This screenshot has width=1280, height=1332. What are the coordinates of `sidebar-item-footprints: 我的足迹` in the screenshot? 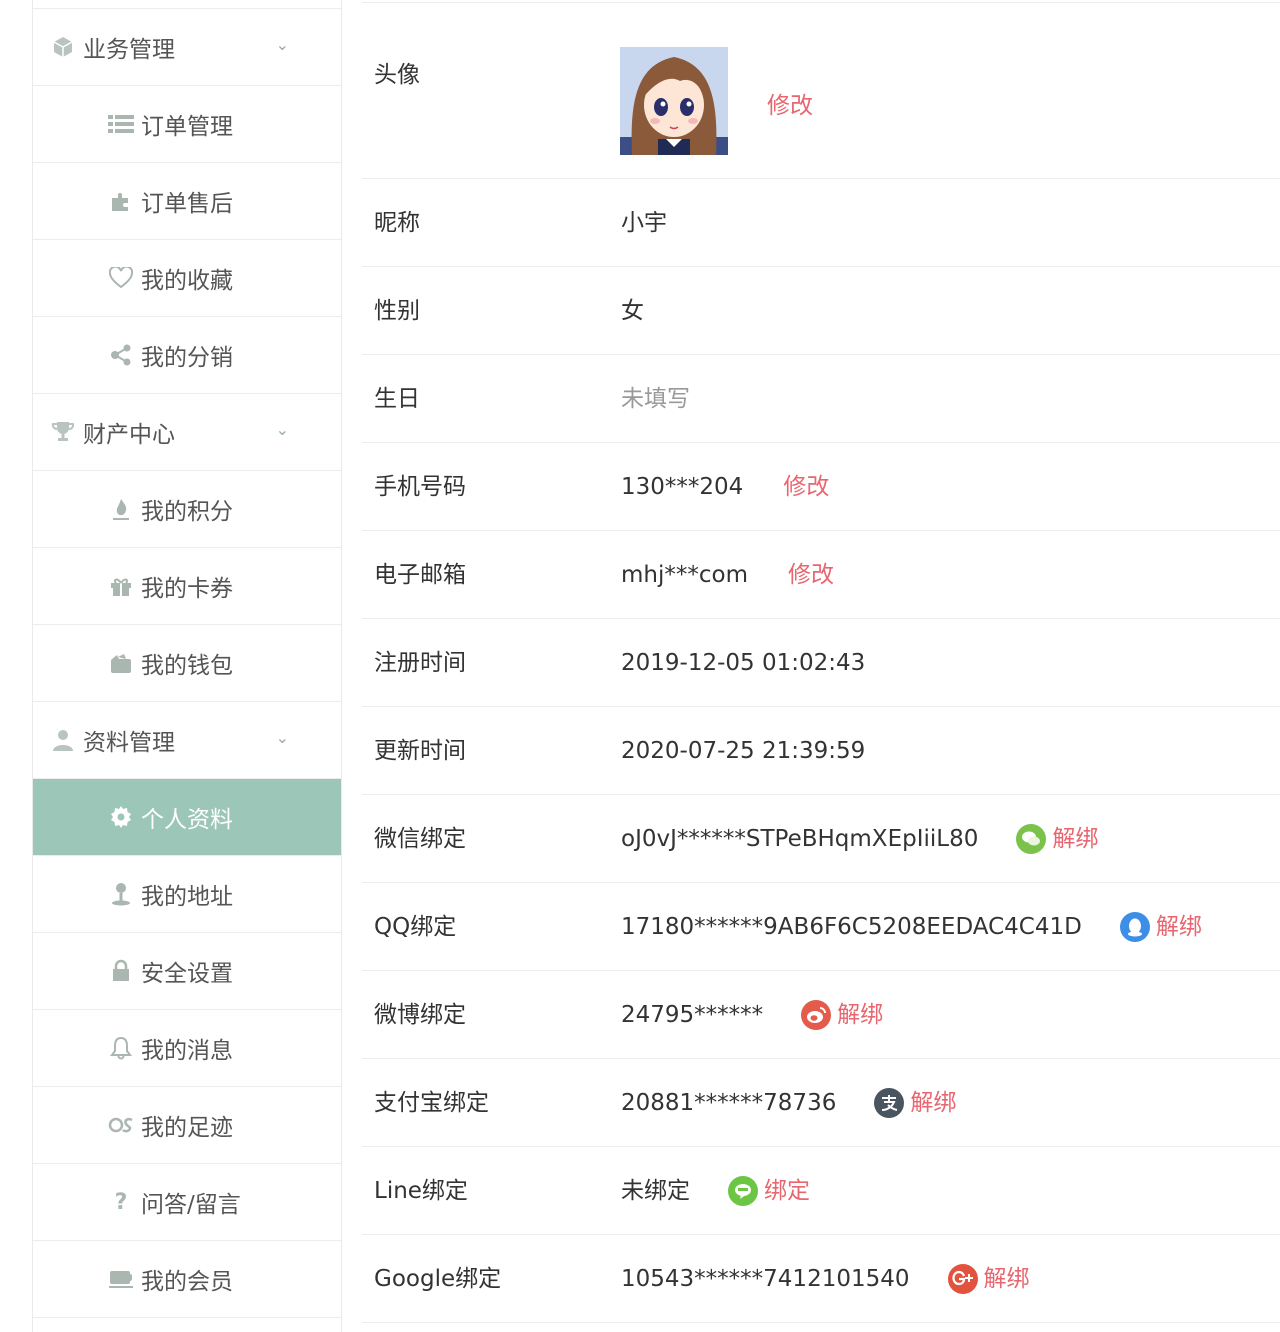 It's located at (187, 1125).